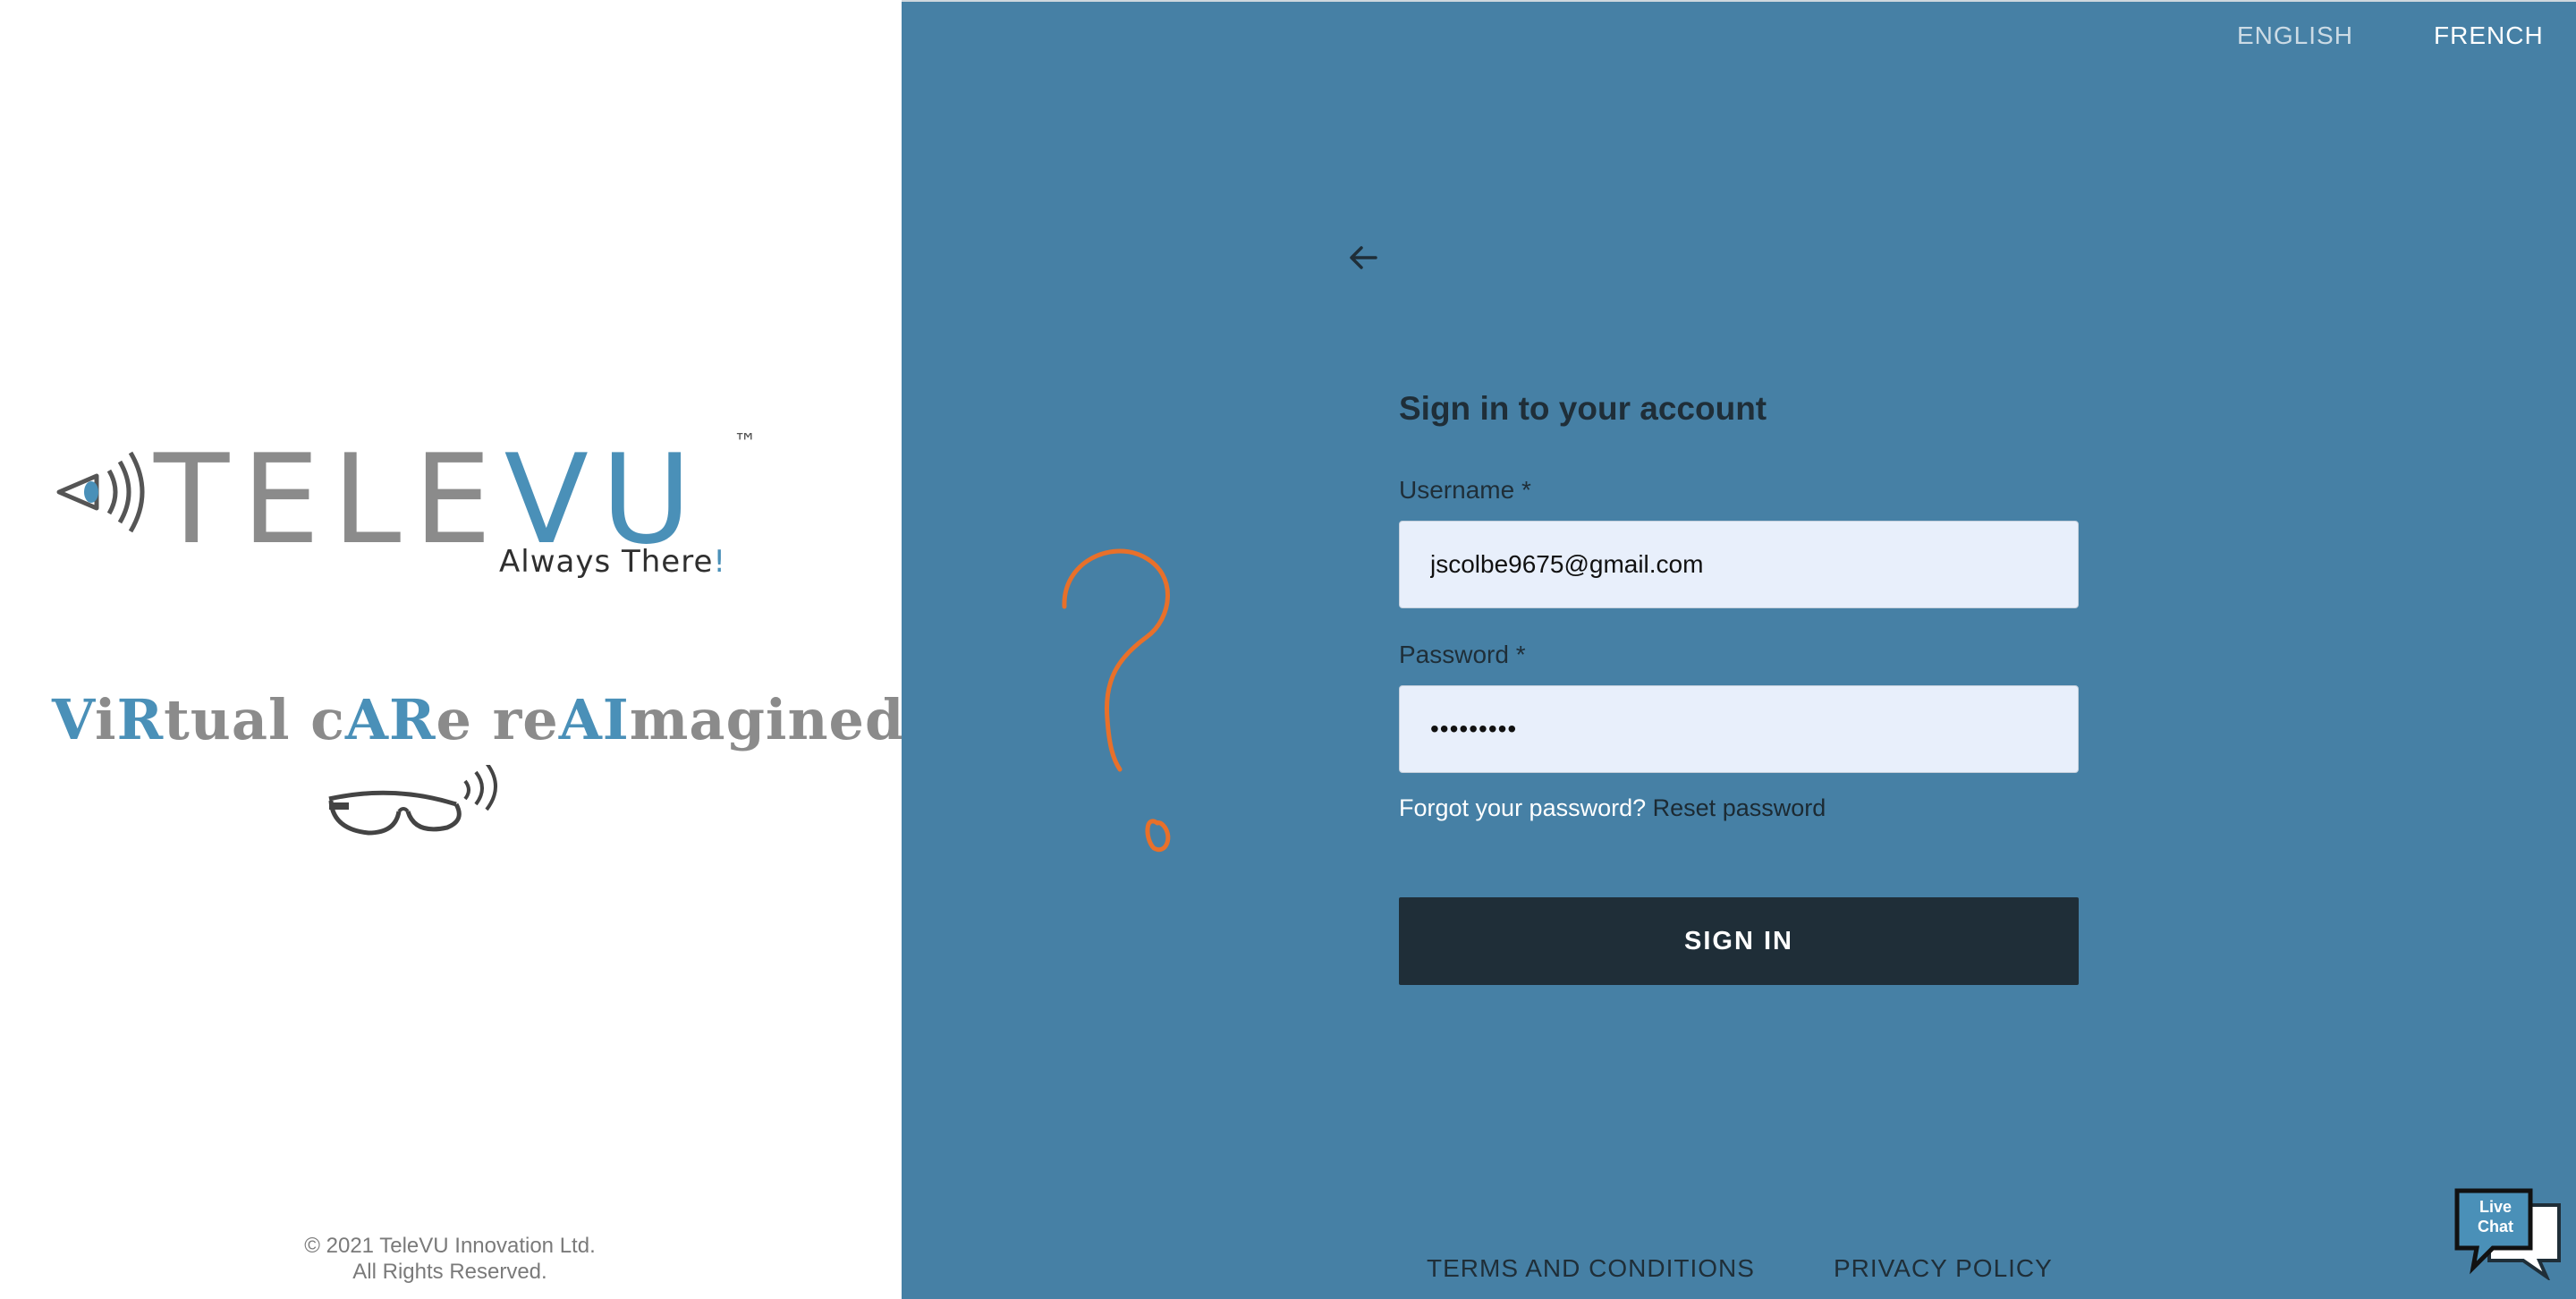 The height and width of the screenshot is (1299, 2576). I want to click on slogan: ViRtual cARe reAImagined, so click(477, 719).